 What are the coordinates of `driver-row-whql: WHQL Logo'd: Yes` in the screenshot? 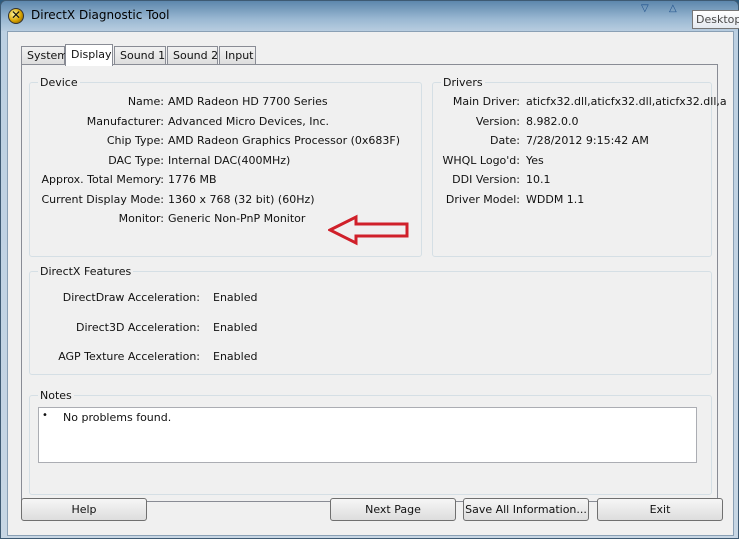 It's located at (572, 161).